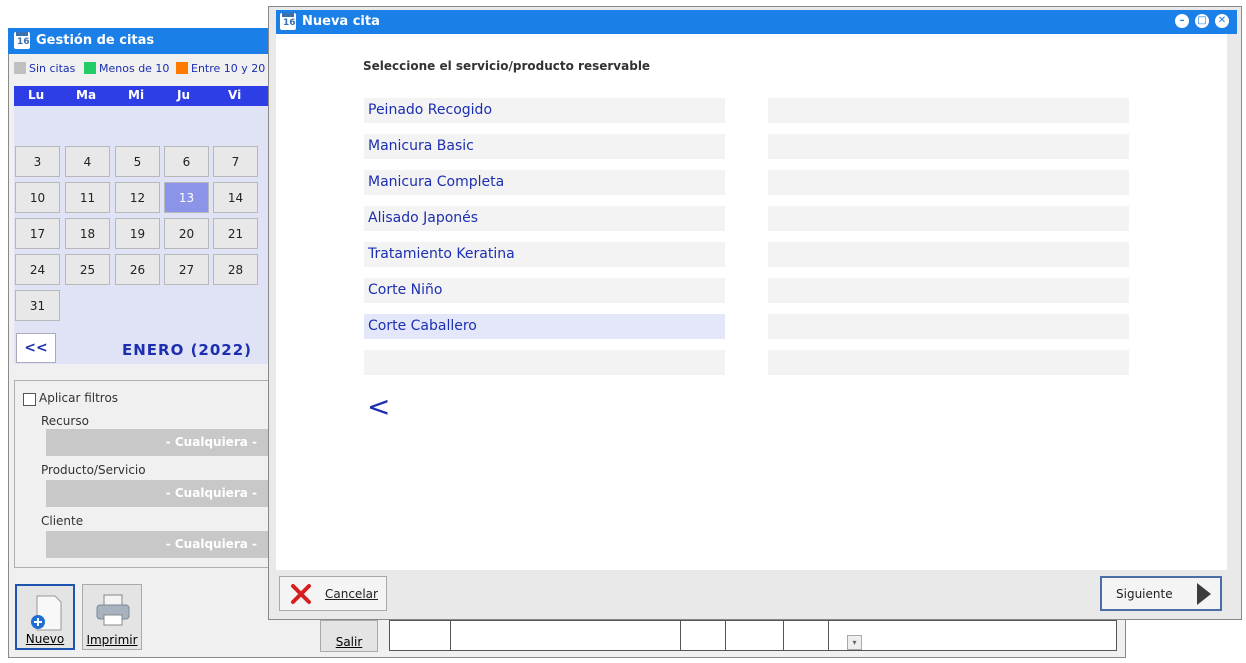 The image size is (1246, 663). What do you see at coordinates (37, 197) in the screenshot?
I see `calendar-day: 10` at bounding box center [37, 197].